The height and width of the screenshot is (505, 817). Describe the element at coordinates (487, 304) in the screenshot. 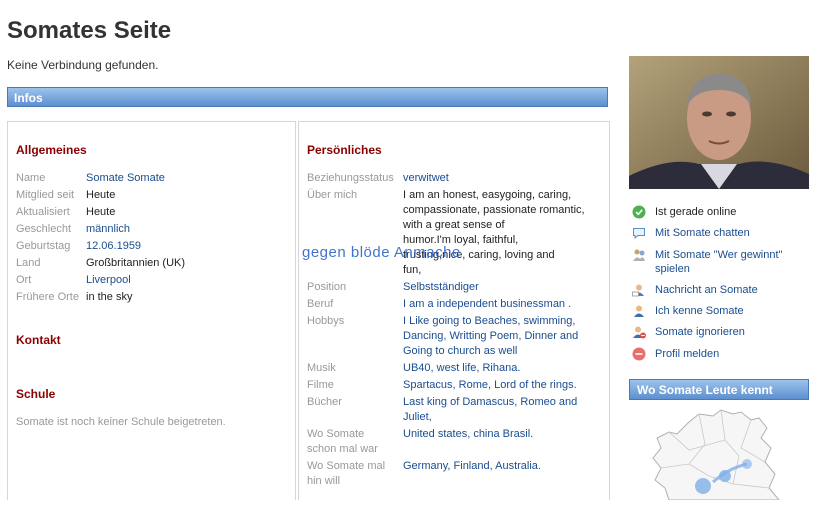

I see `job-value-link: I am a independent businessman .` at that location.